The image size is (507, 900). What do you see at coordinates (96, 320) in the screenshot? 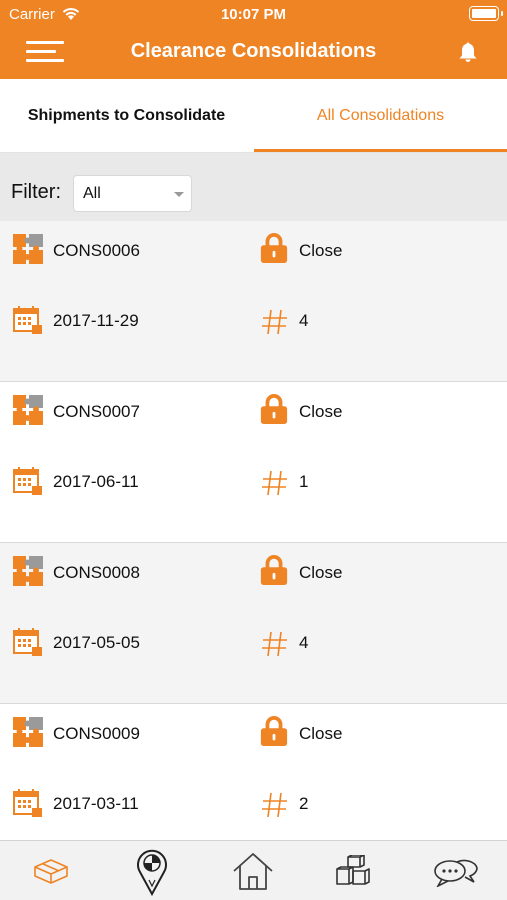
I see `consolidation-date: 2017-11-29` at bounding box center [96, 320].